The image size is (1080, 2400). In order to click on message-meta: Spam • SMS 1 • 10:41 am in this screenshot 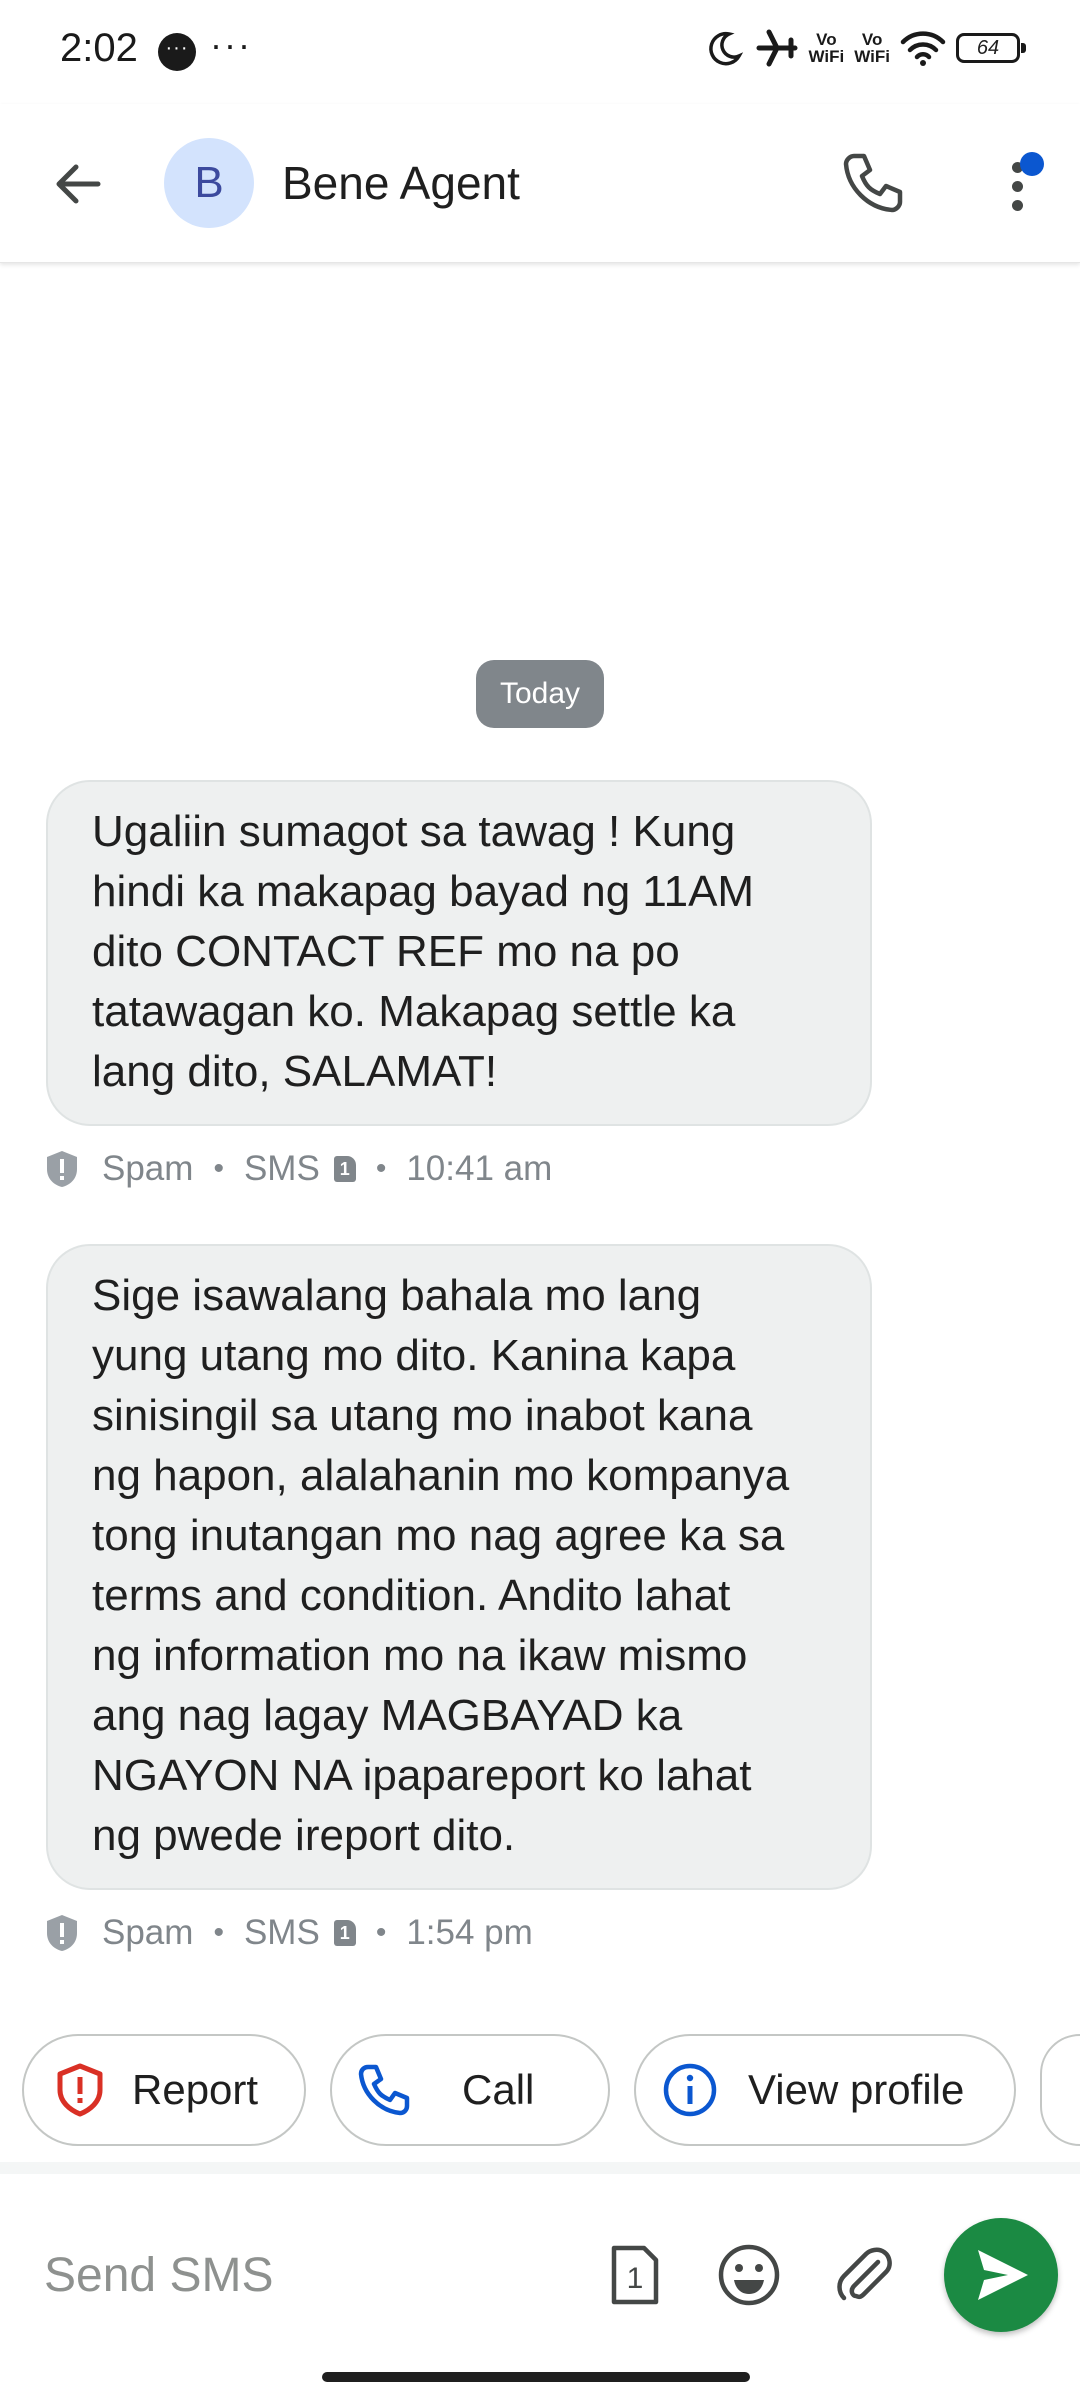, I will do `click(298, 1169)`.